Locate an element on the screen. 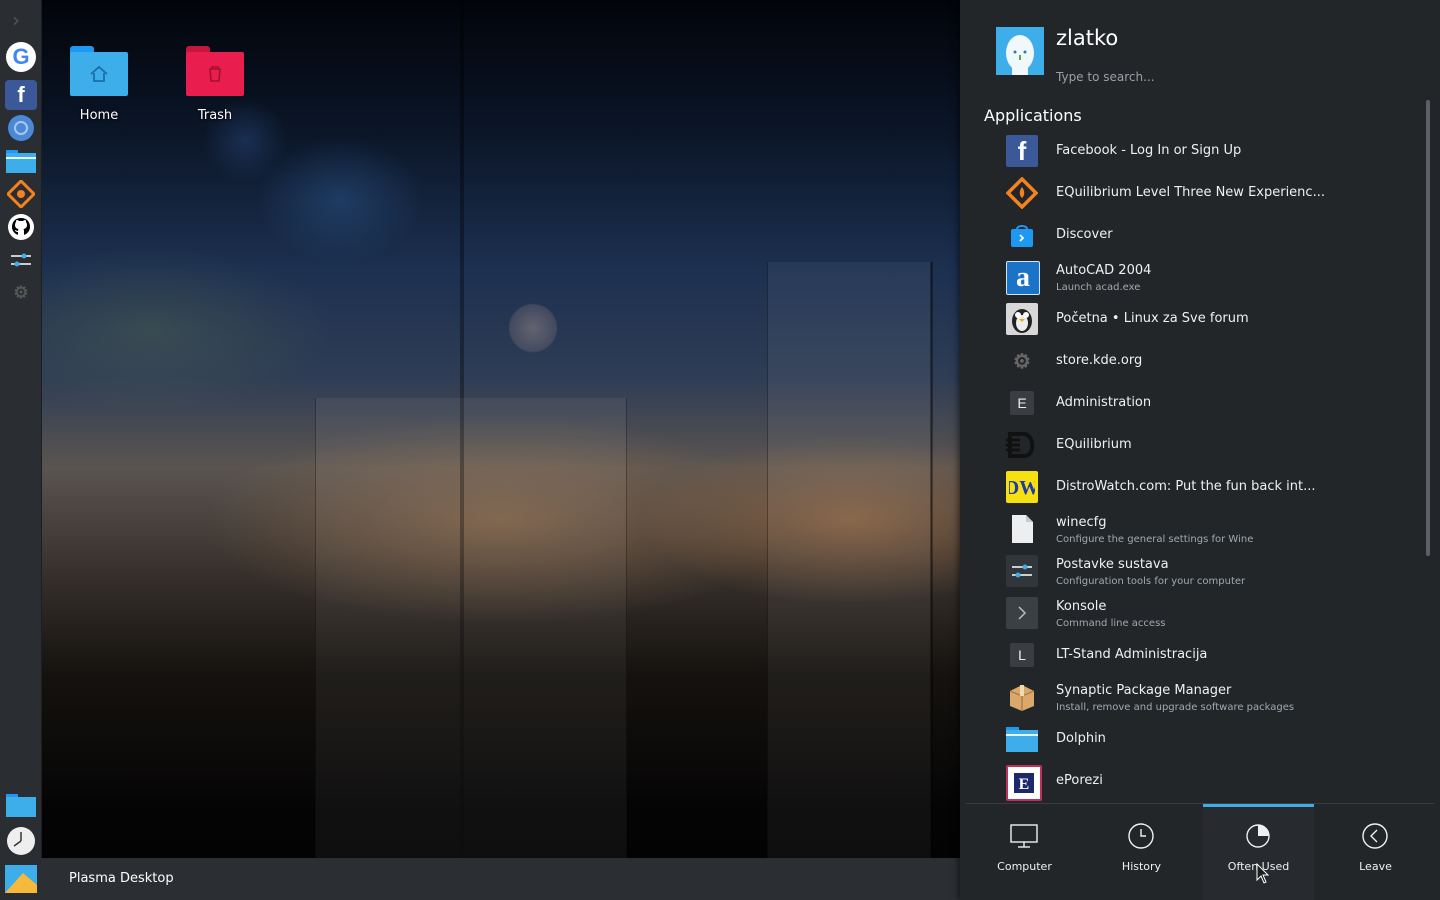 This screenshot has height=900, width=1440. app-name: store.kde.org is located at coordinates (1099, 360).